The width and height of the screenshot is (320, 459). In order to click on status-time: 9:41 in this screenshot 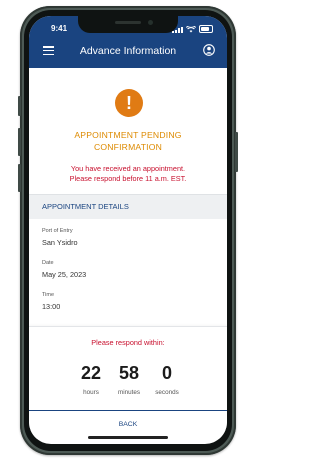, I will do `click(59, 28)`.